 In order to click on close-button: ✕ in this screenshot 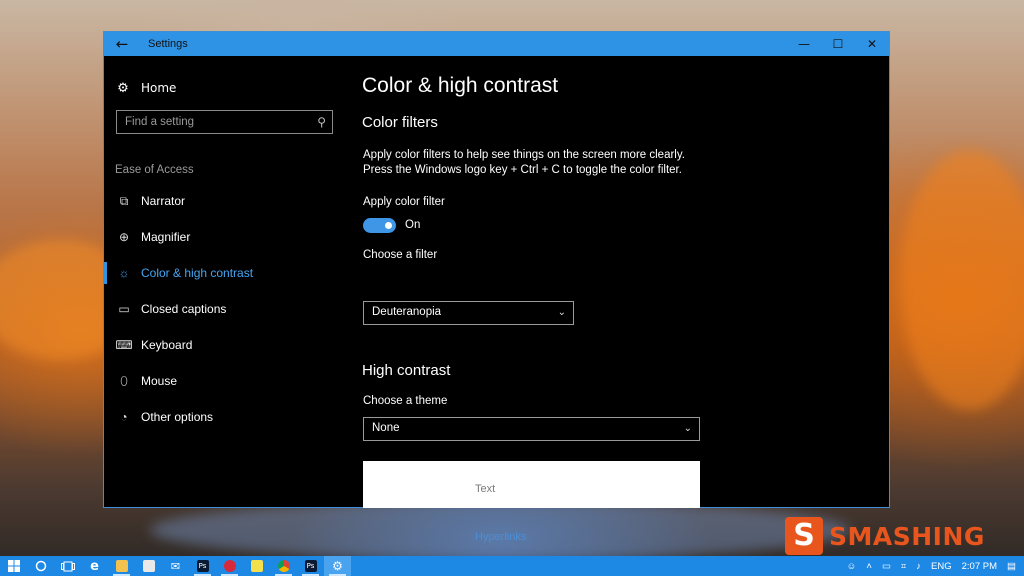, I will do `click(872, 44)`.